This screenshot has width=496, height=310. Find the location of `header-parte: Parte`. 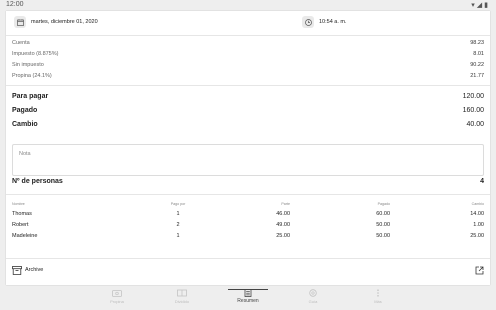

header-parte: Parte is located at coordinates (285, 204).